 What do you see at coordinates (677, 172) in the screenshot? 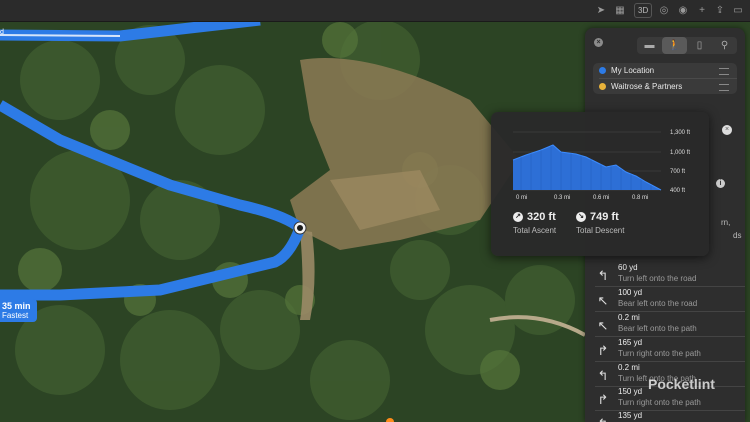
I see `elev-y-tick: 700 ft` at bounding box center [677, 172].